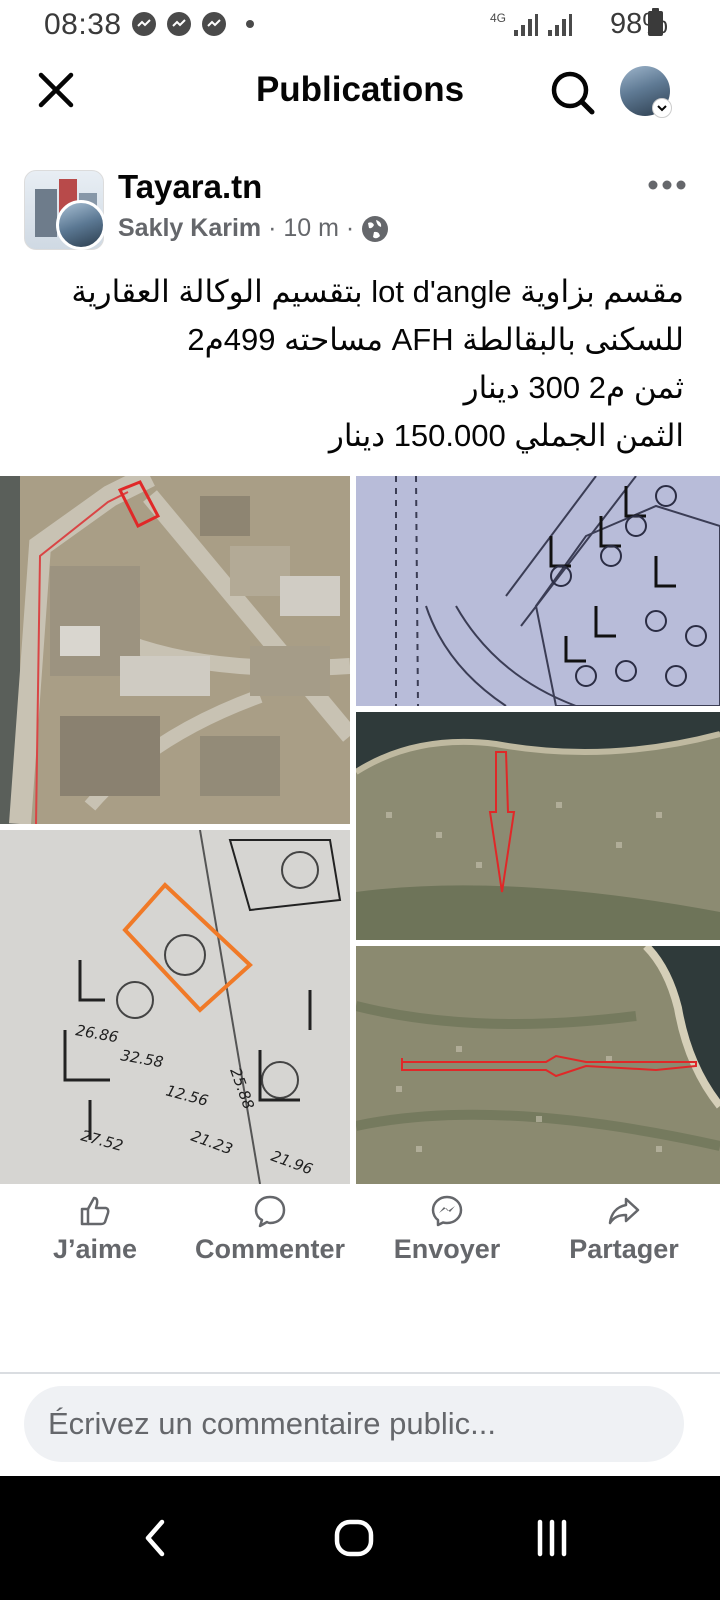 The width and height of the screenshot is (720, 1600). I want to click on post-time: 10 m, so click(311, 228).